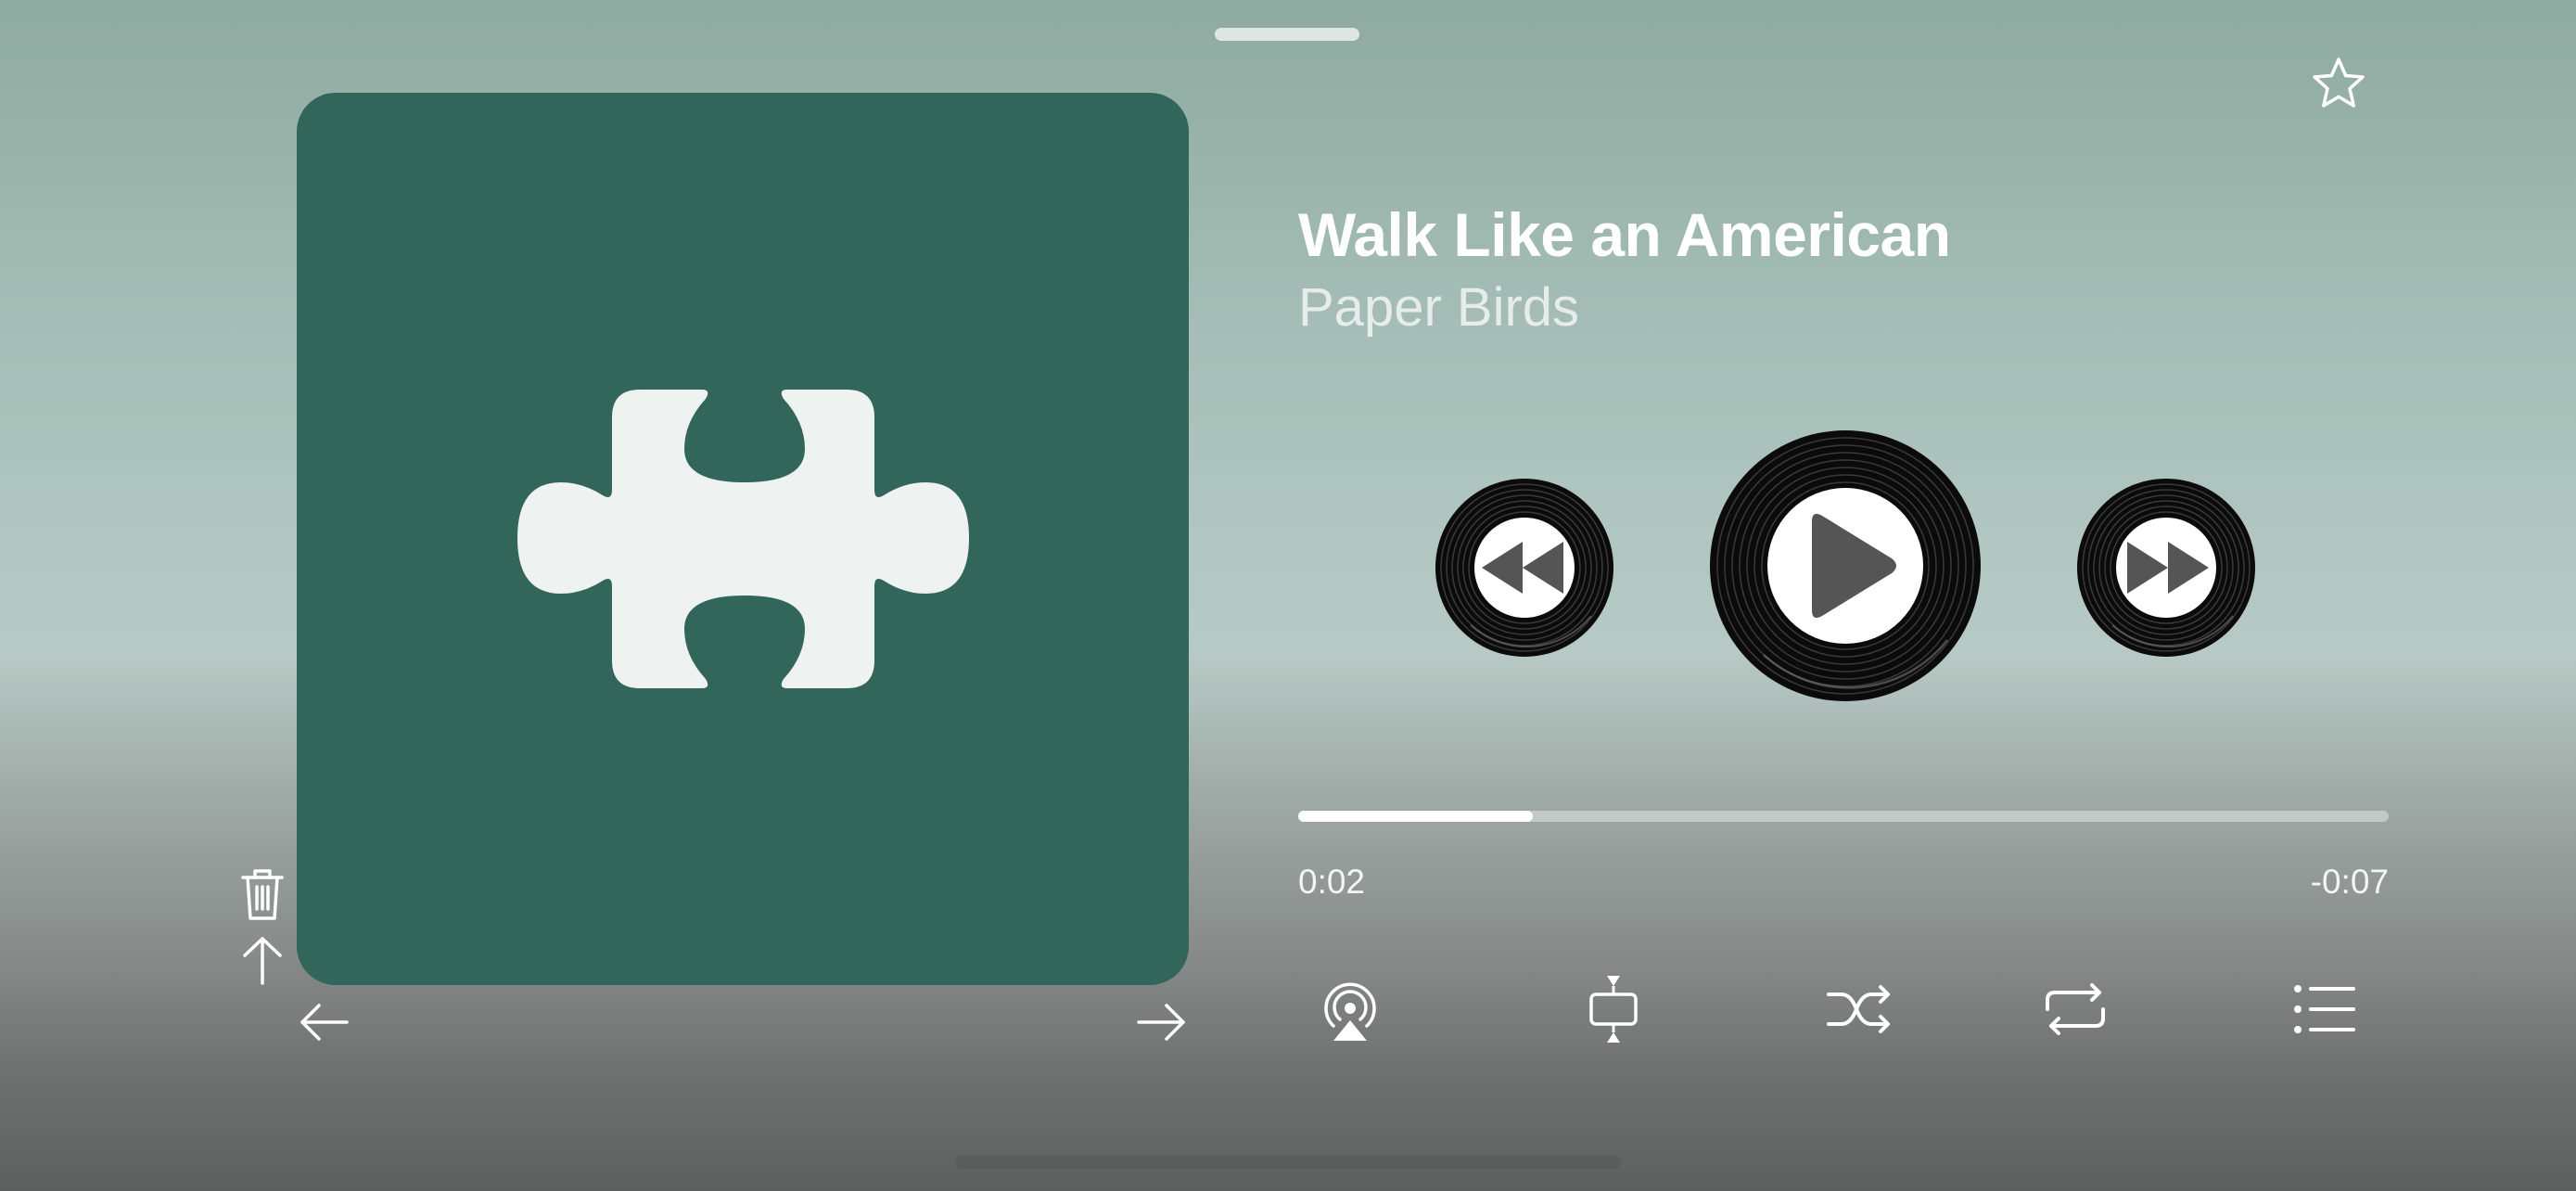  What do you see at coordinates (1332, 882) in the screenshot?
I see `elapsed-time: 0:02` at bounding box center [1332, 882].